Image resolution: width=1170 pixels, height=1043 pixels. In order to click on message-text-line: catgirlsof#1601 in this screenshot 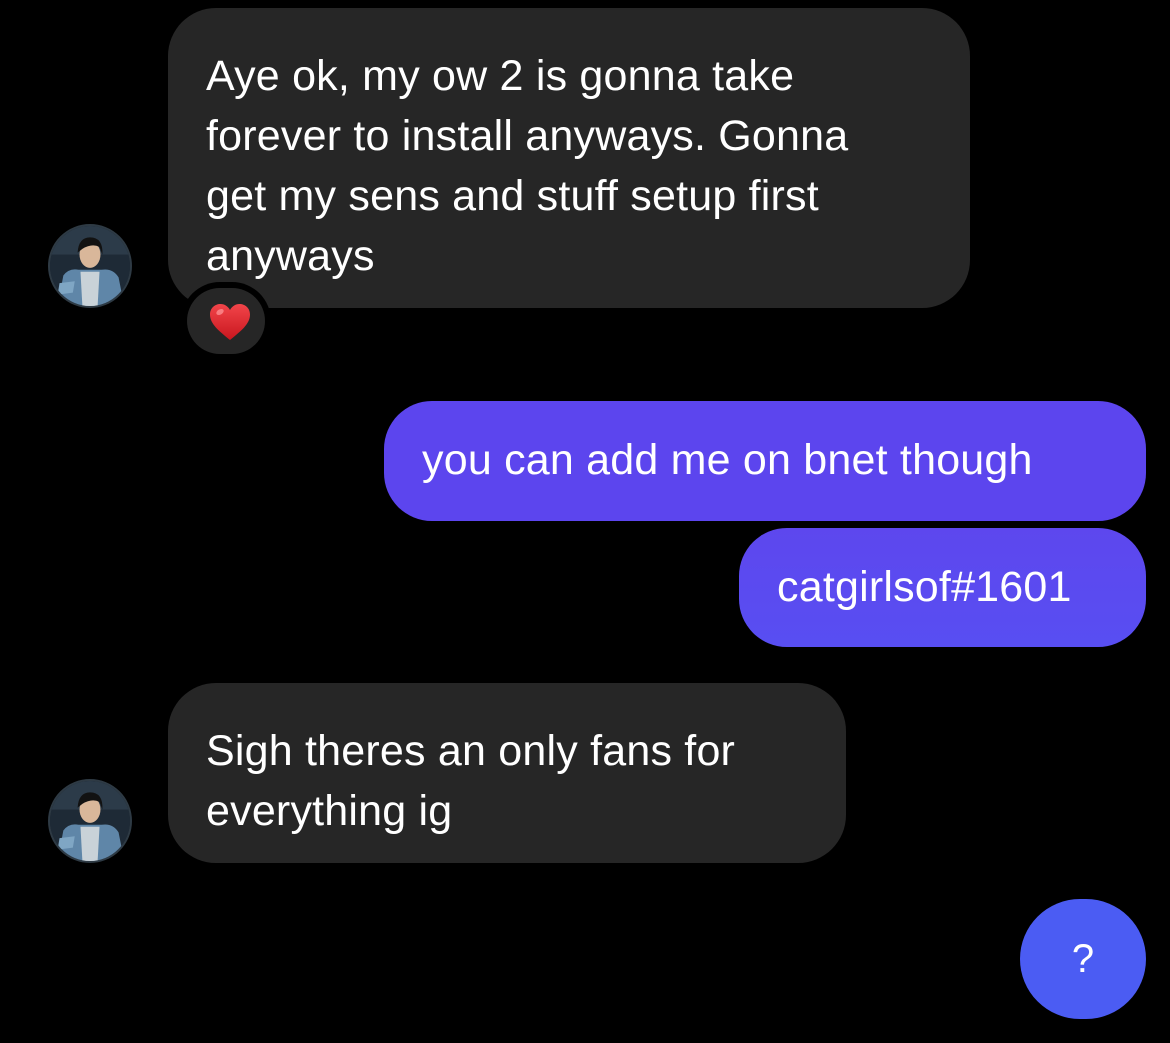, I will do `click(924, 587)`.